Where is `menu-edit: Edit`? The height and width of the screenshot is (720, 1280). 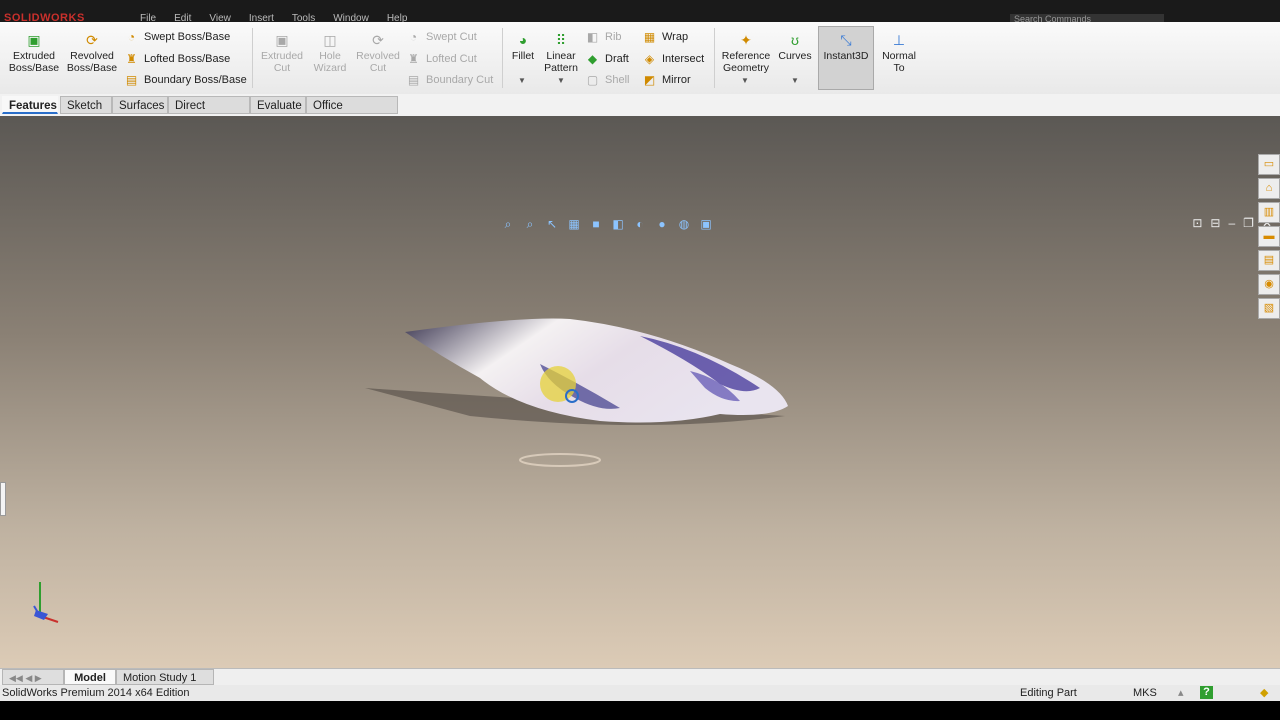 menu-edit: Edit is located at coordinates (182, 17).